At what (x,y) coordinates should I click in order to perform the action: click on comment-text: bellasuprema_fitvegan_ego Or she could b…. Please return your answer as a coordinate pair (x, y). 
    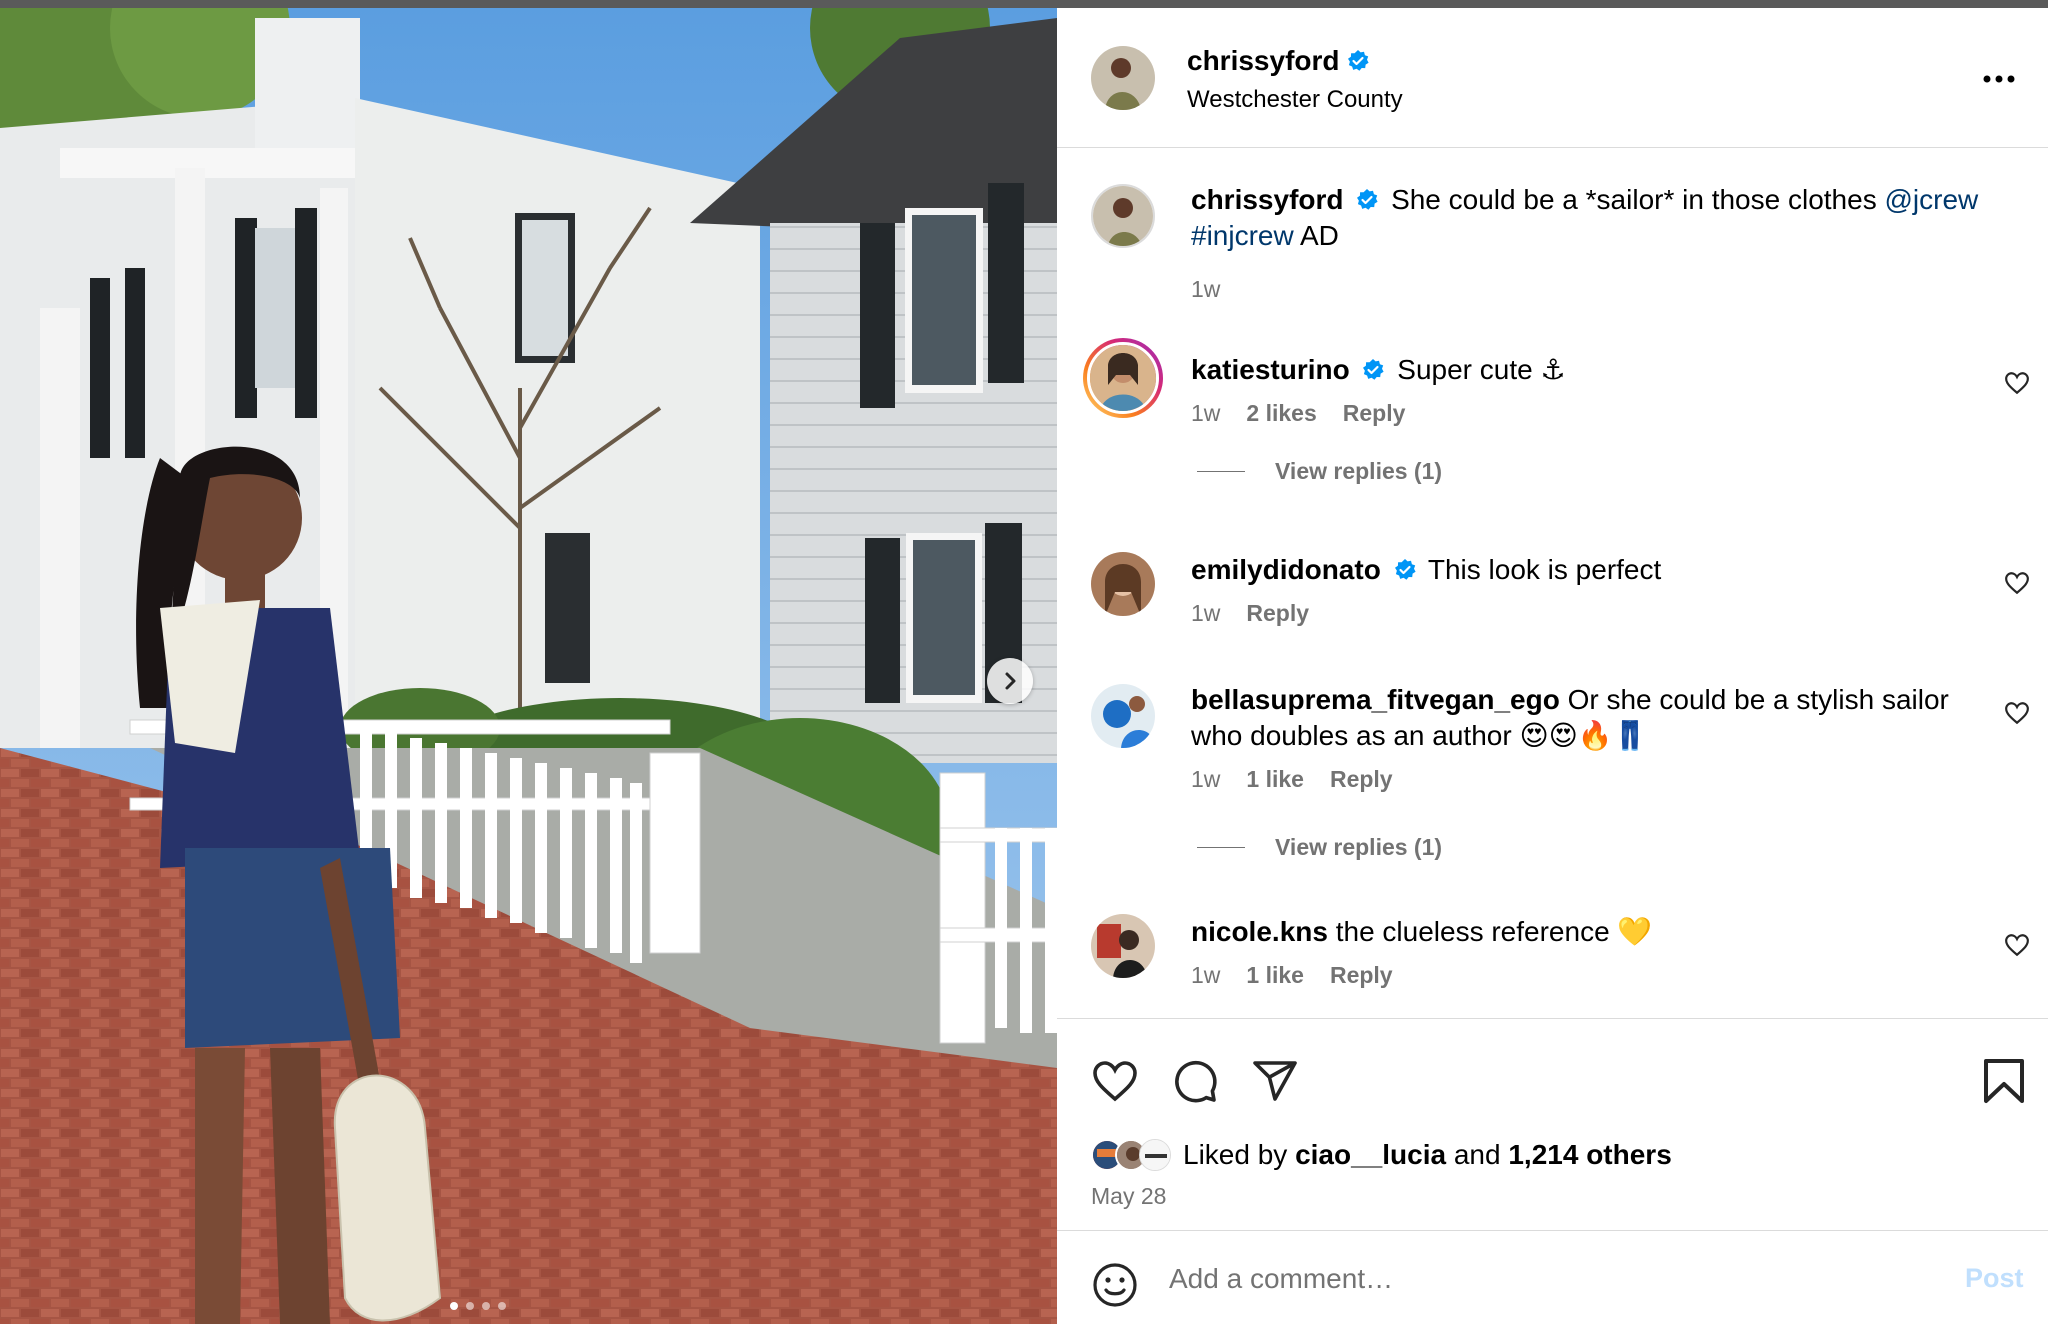
    Looking at the image, I should click on (1586, 718).